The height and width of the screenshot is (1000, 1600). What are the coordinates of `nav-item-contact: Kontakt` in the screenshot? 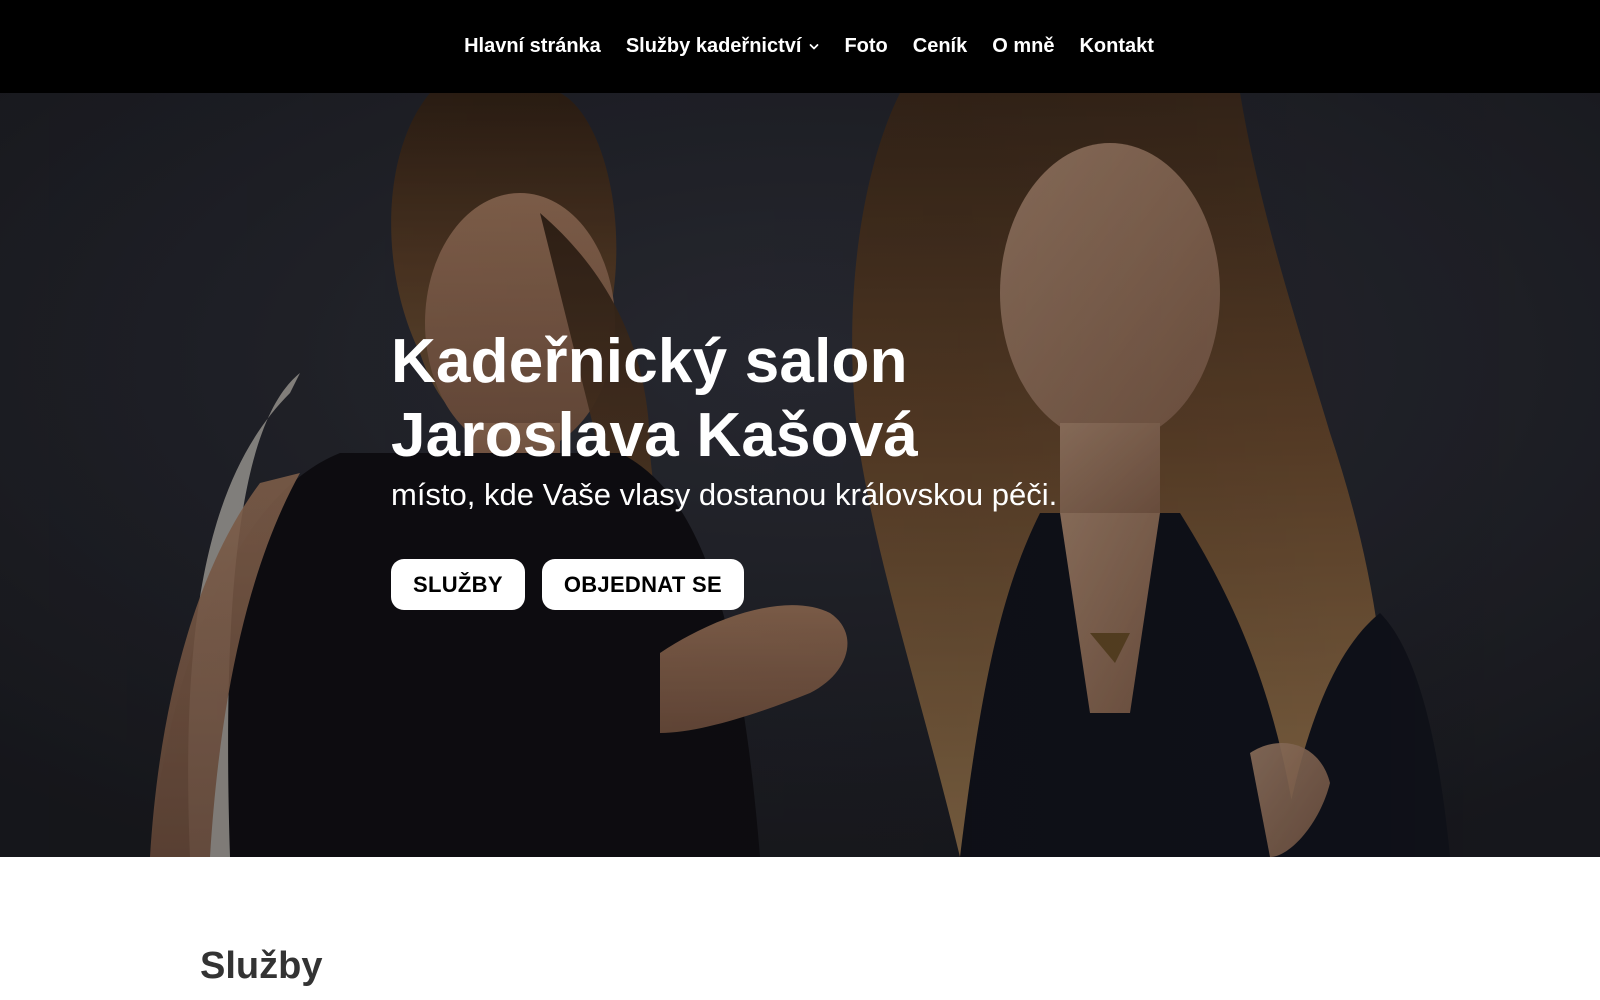 It's located at (1116, 46).